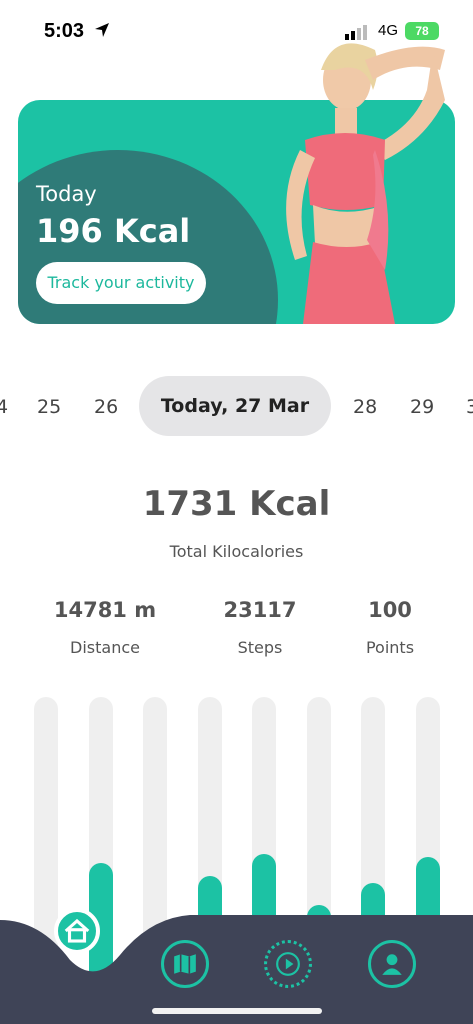  I want to click on hero-kcal-value: 196 Kcal, so click(113, 231).